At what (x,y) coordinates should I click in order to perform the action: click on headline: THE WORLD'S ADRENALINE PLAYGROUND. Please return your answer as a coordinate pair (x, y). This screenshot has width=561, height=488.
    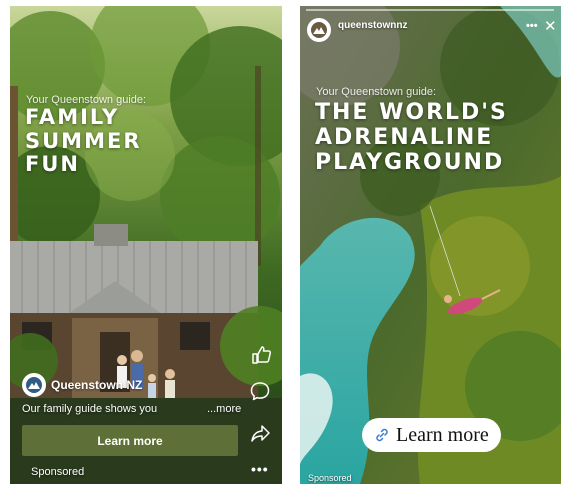
    Looking at the image, I should click on (411, 137).